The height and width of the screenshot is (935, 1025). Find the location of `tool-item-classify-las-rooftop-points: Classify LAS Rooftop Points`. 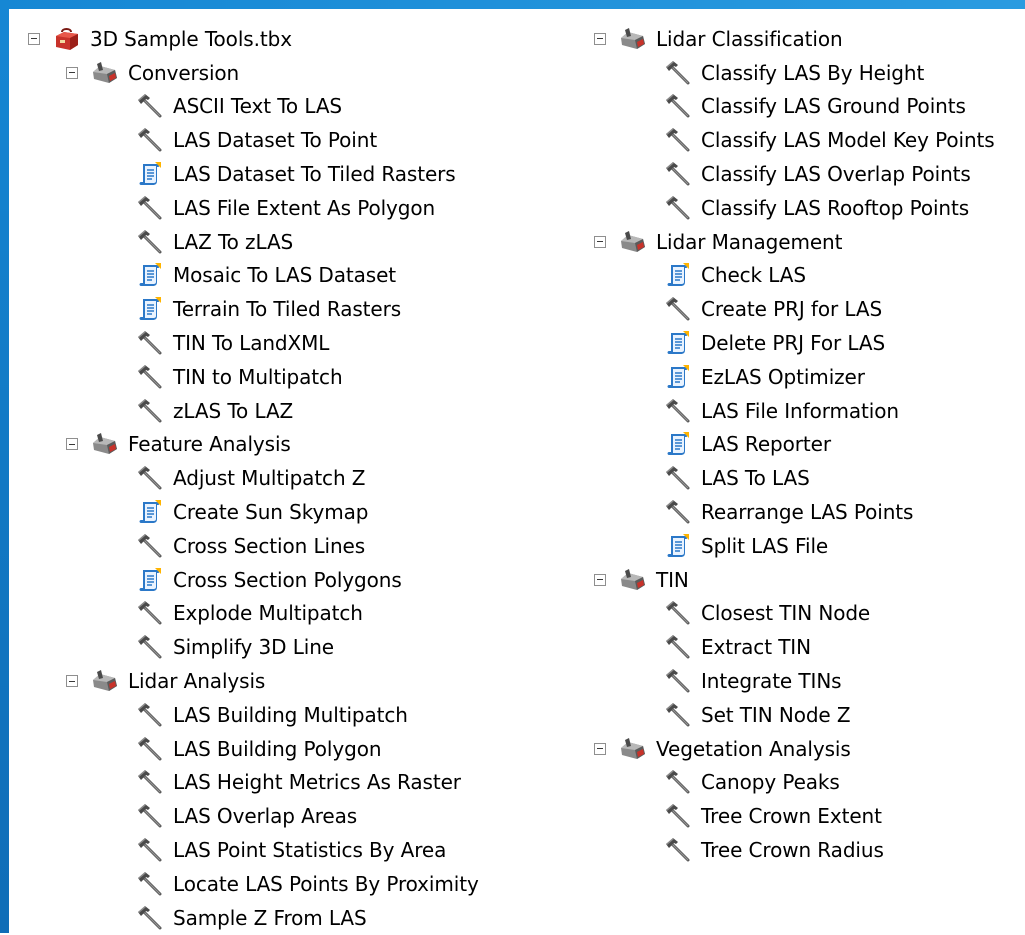

tool-item-classify-las-rooftop-points: Classify LAS Rooftop Points is located at coordinates (794, 208).